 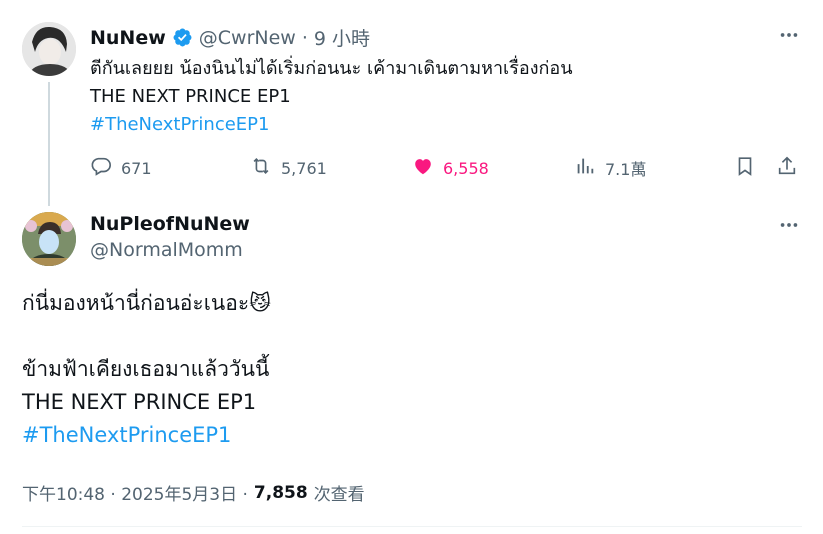 What do you see at coordinates (128, 38) in the screenshot?
I see `author-name: NuNew` at bounding box center [128, 38].